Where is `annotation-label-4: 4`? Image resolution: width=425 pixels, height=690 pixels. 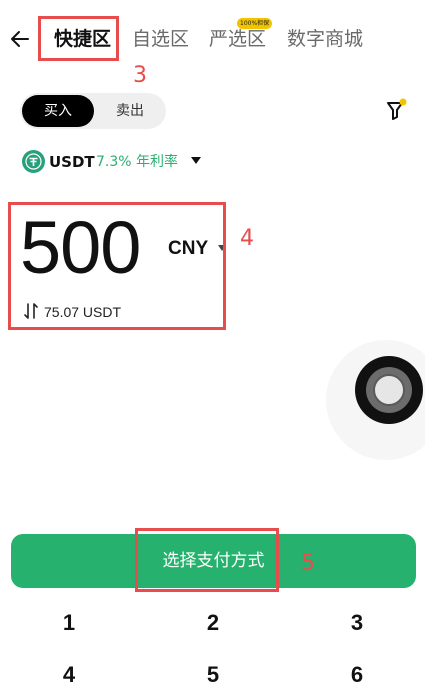
annotation-label-4: 4 is located at coordinates (247, 238).